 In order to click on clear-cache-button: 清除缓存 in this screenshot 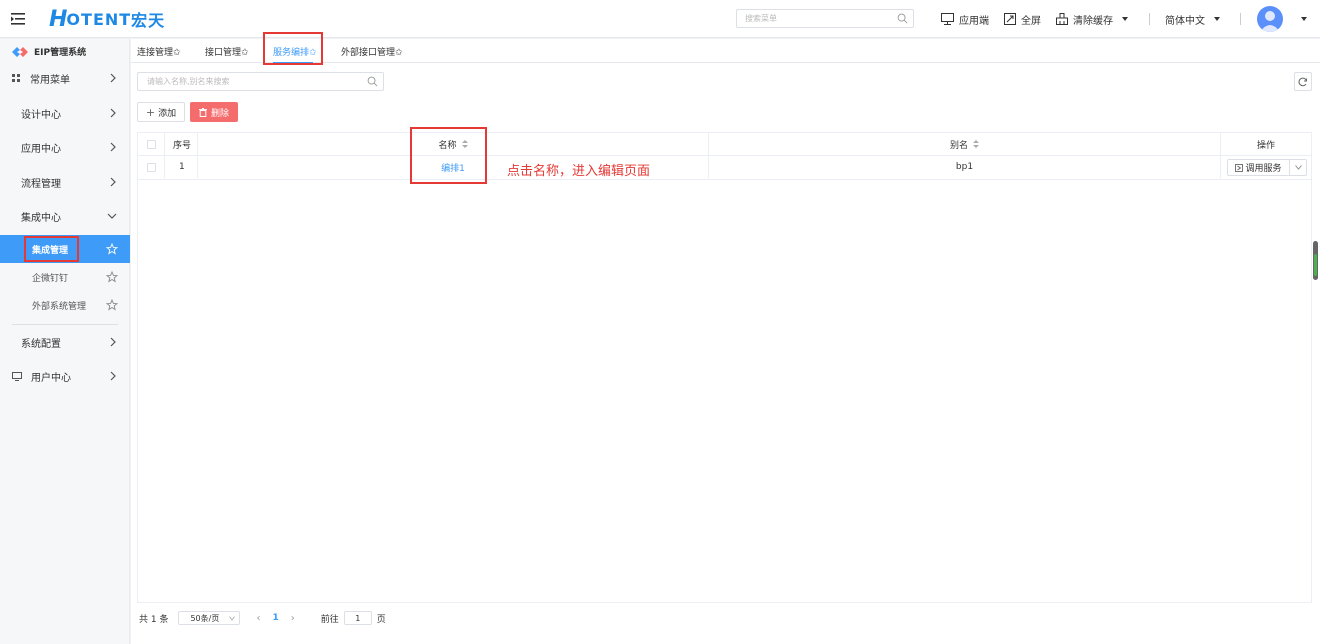, I will do `click(1092, 19)`.